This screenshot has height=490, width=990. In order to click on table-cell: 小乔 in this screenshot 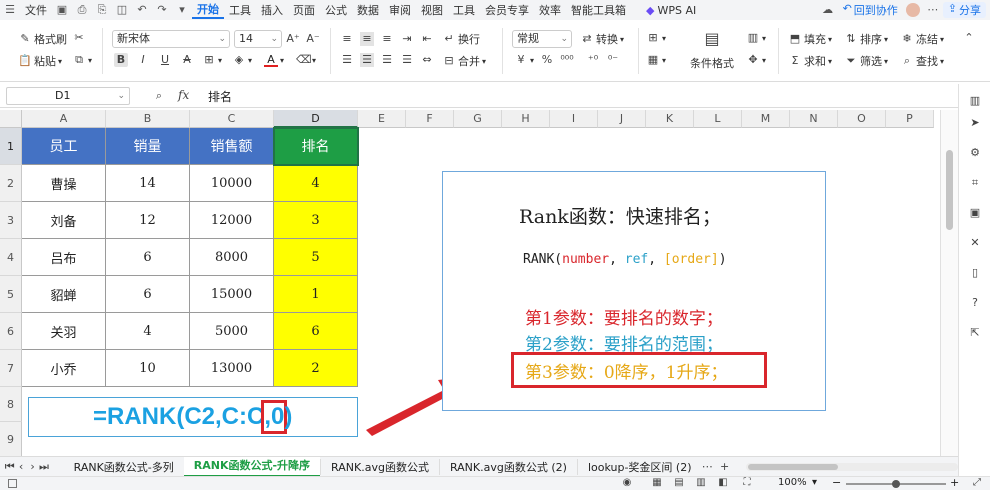, I will do `click(64, 368)`.